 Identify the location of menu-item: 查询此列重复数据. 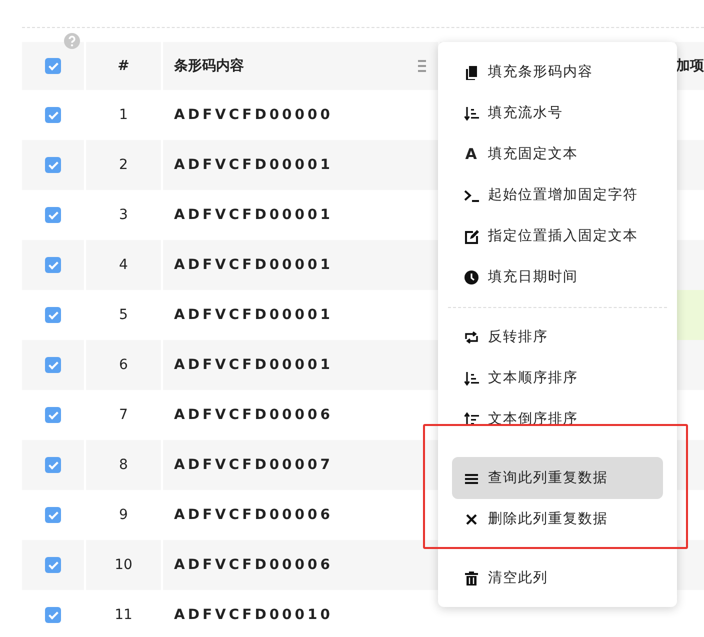
(557, 478).